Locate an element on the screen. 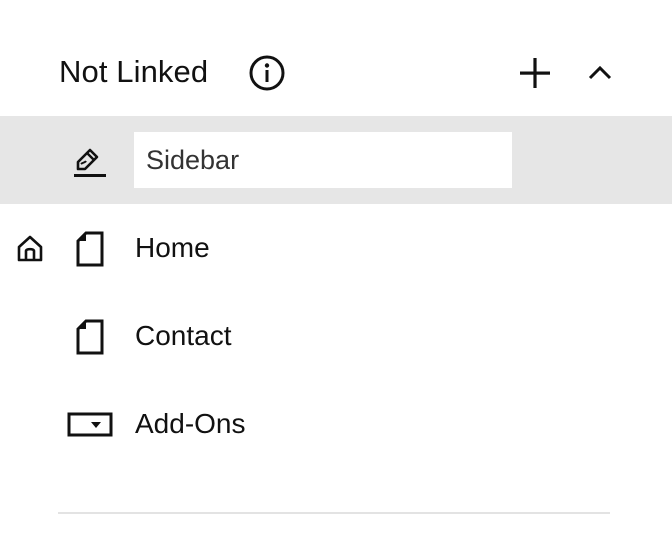 Image resolution: width=672 pixels, height=552 pixels. page-label-contact: Contact is located at coordinates (183, 335).